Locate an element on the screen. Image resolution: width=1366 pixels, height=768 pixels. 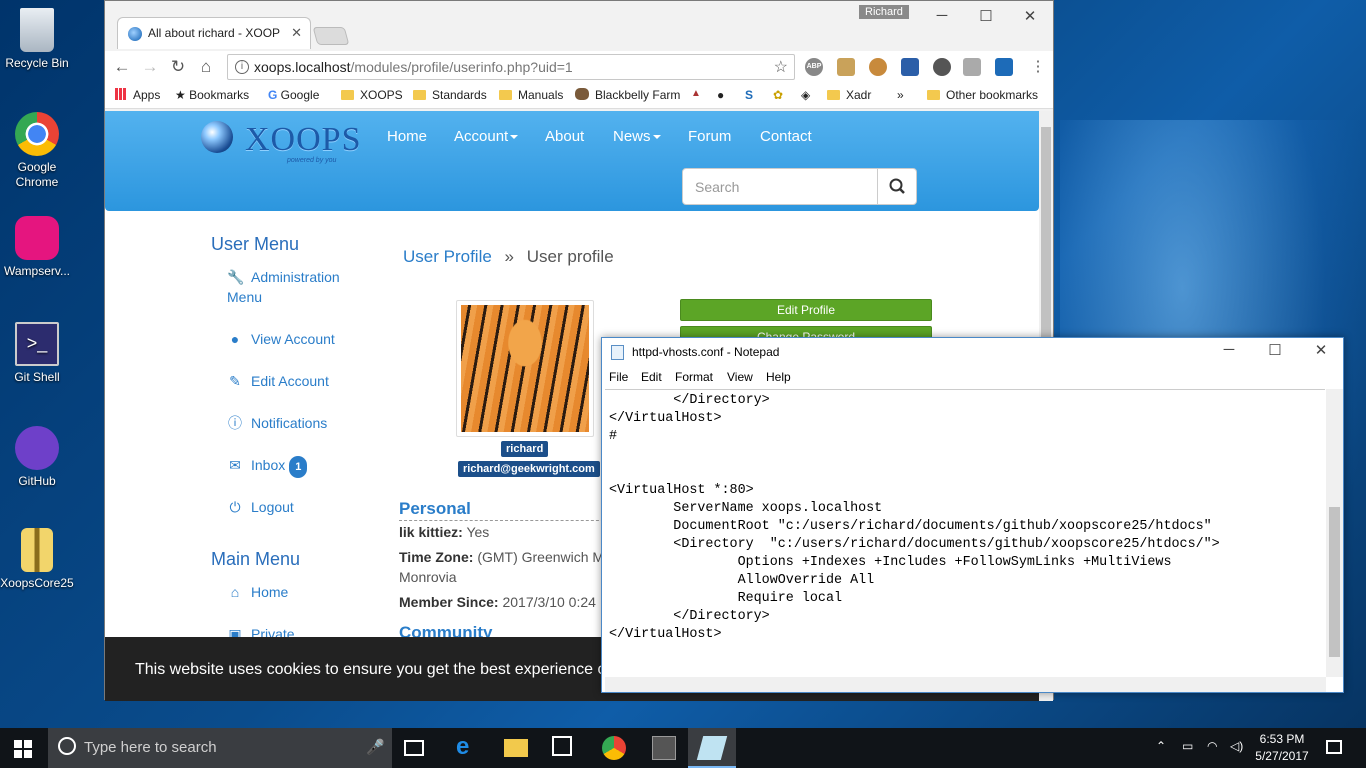
browser-tab: All about richard - XOOP ✕ is located at coordinates (214, 33).